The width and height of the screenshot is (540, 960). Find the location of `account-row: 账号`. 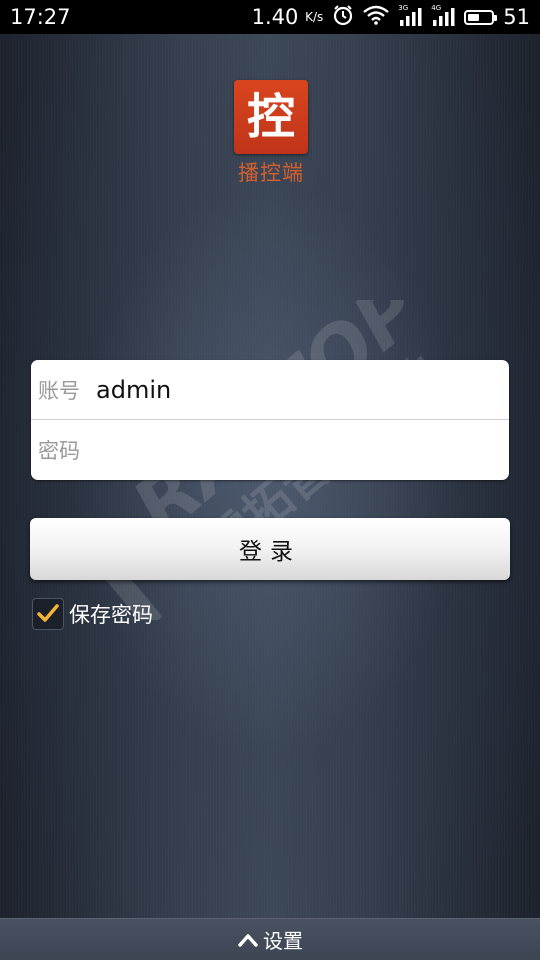

account-row: 账号 is located at coordinates (270, 390).